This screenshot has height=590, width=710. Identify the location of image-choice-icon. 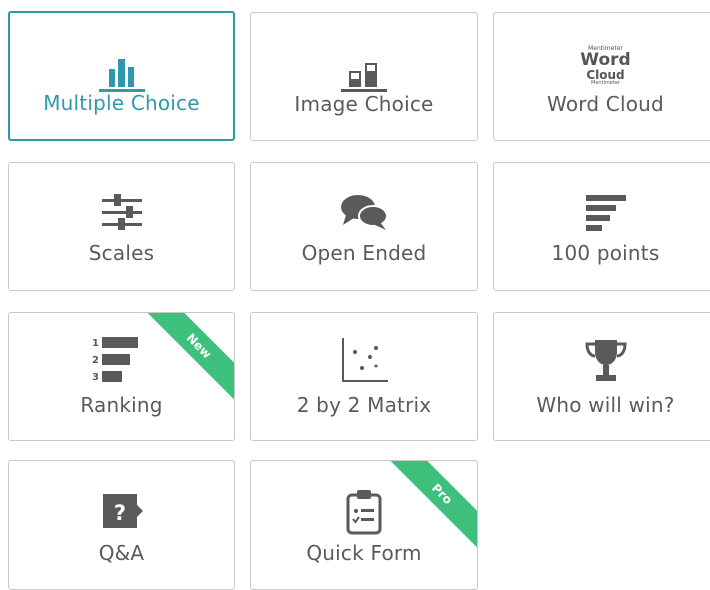
(364, 72).